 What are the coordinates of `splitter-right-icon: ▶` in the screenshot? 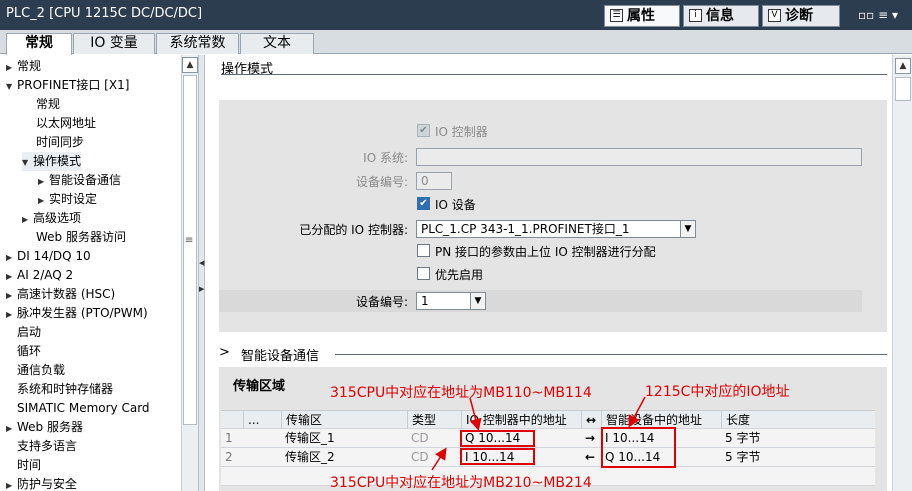 It's located at (201, 289).